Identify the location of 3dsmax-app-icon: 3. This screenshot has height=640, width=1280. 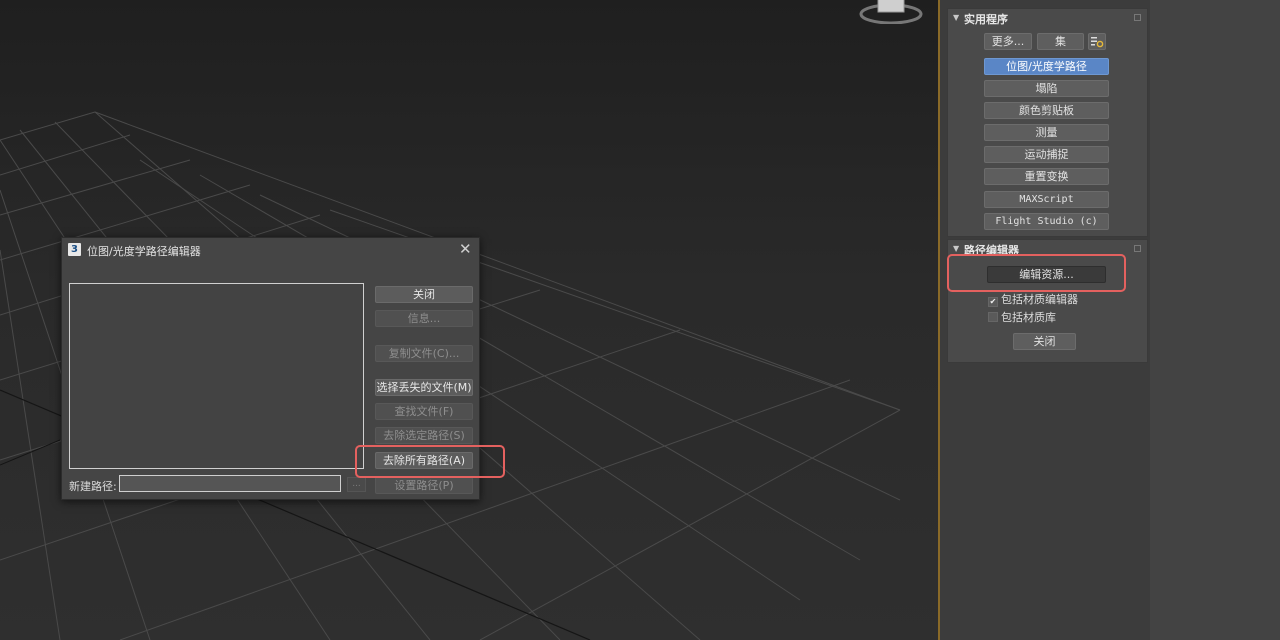
(74, 249).